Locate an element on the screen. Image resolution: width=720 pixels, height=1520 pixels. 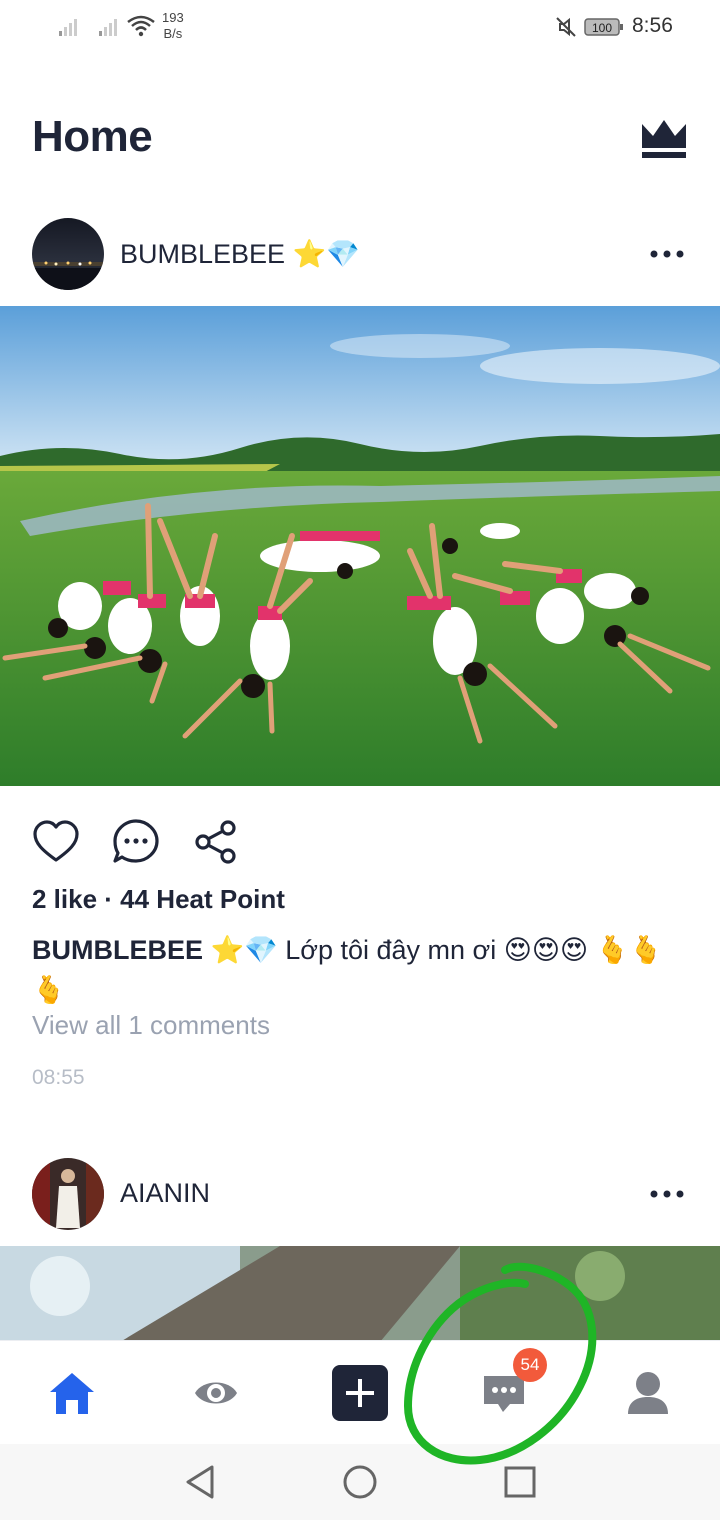
tab-profile is located at coordinates (648, 1393).